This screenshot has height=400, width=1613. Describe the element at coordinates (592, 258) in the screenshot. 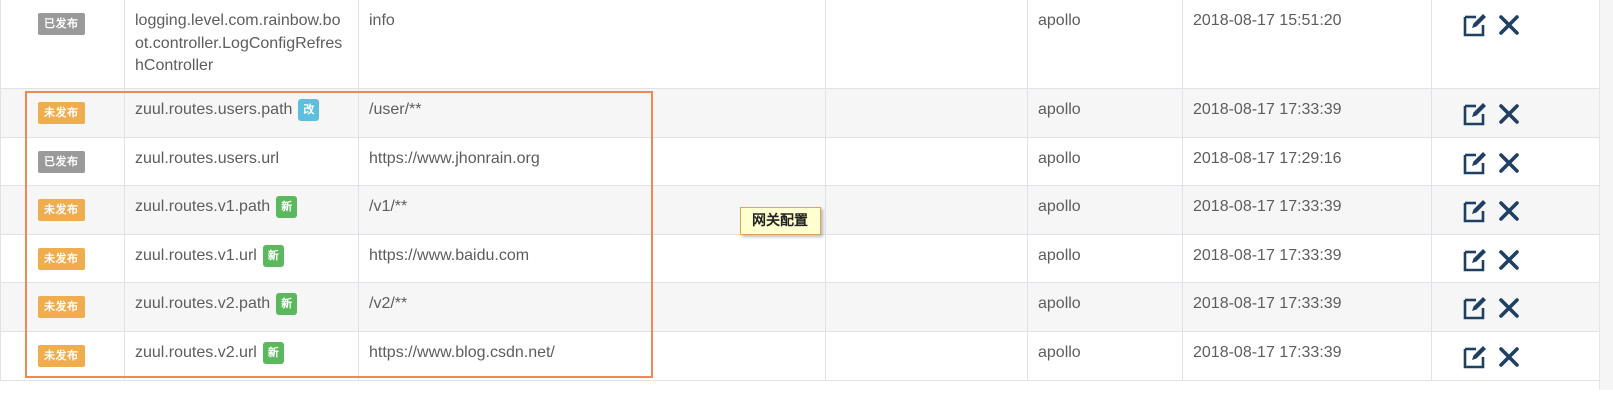

I see `value-cell: https://www.baidu.com` at that location.